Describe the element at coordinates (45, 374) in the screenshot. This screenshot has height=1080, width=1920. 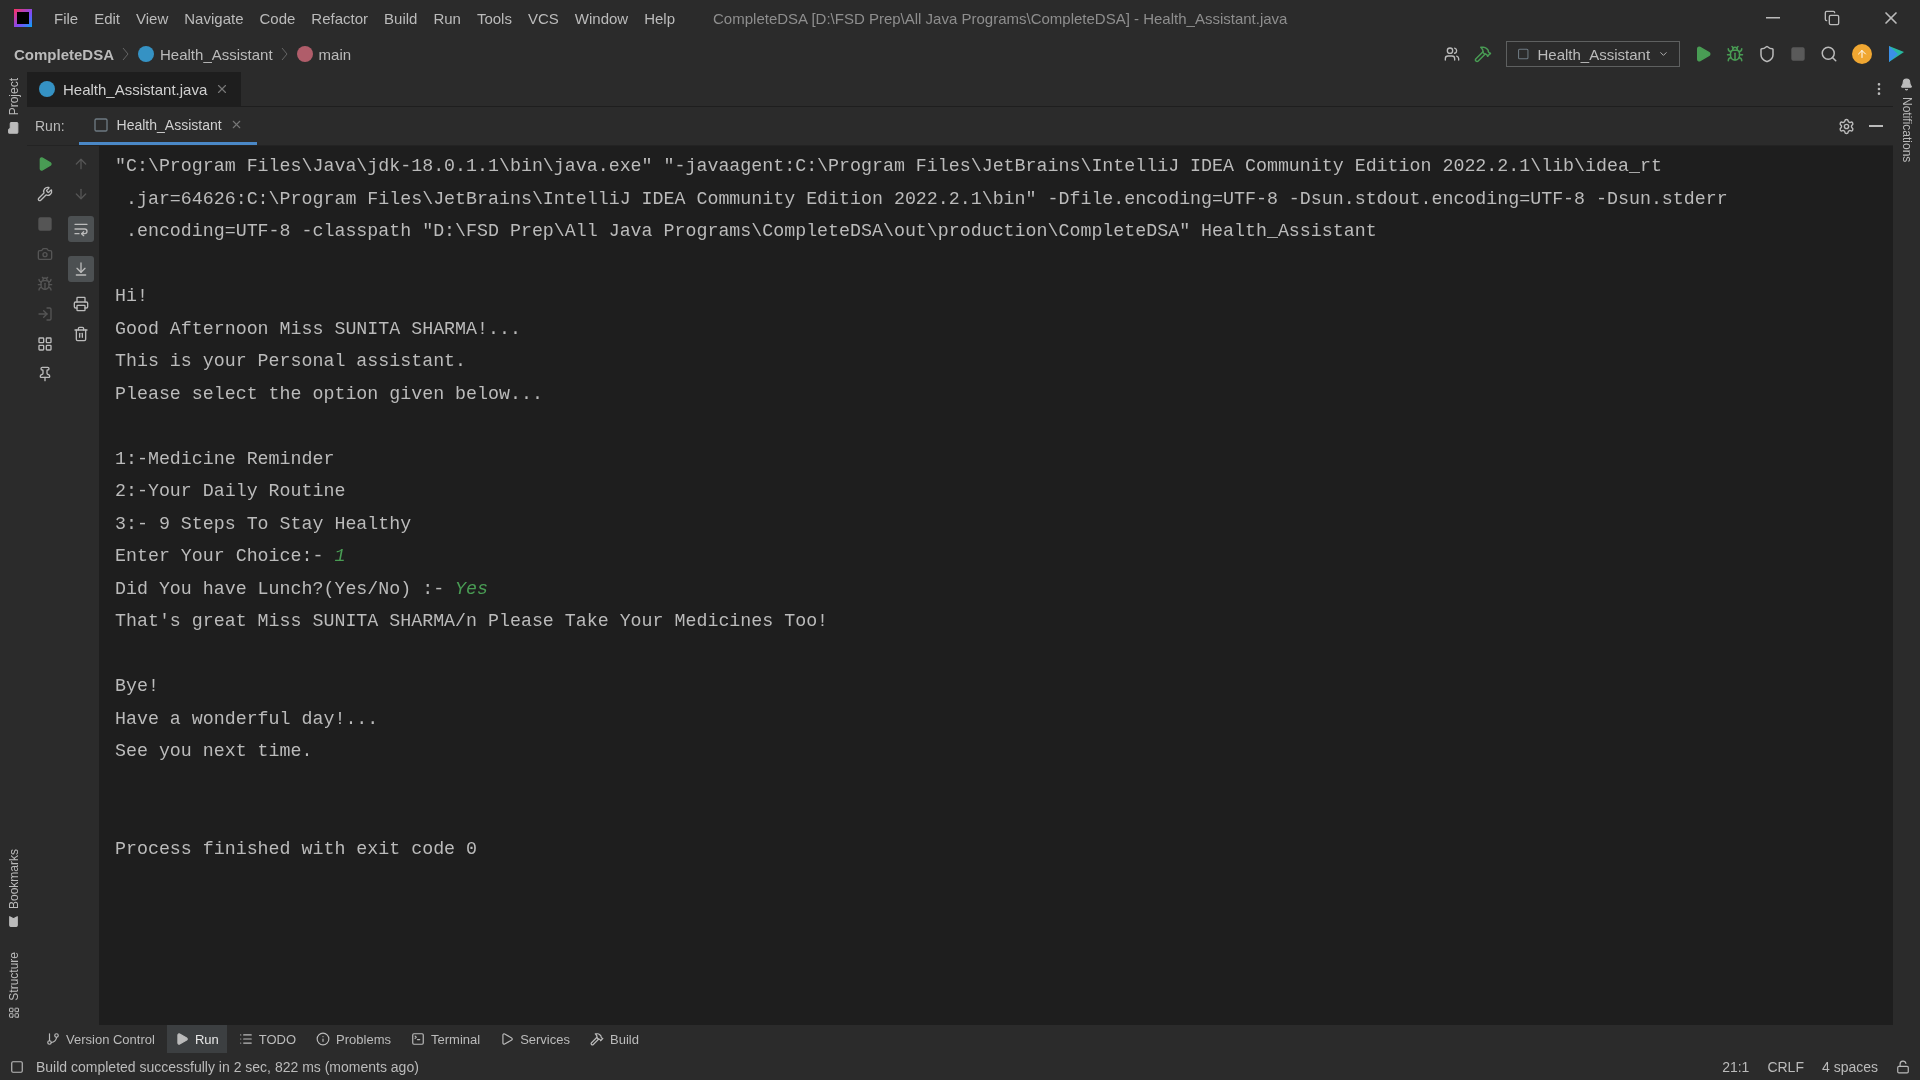
I see `pin-icon` at that location.